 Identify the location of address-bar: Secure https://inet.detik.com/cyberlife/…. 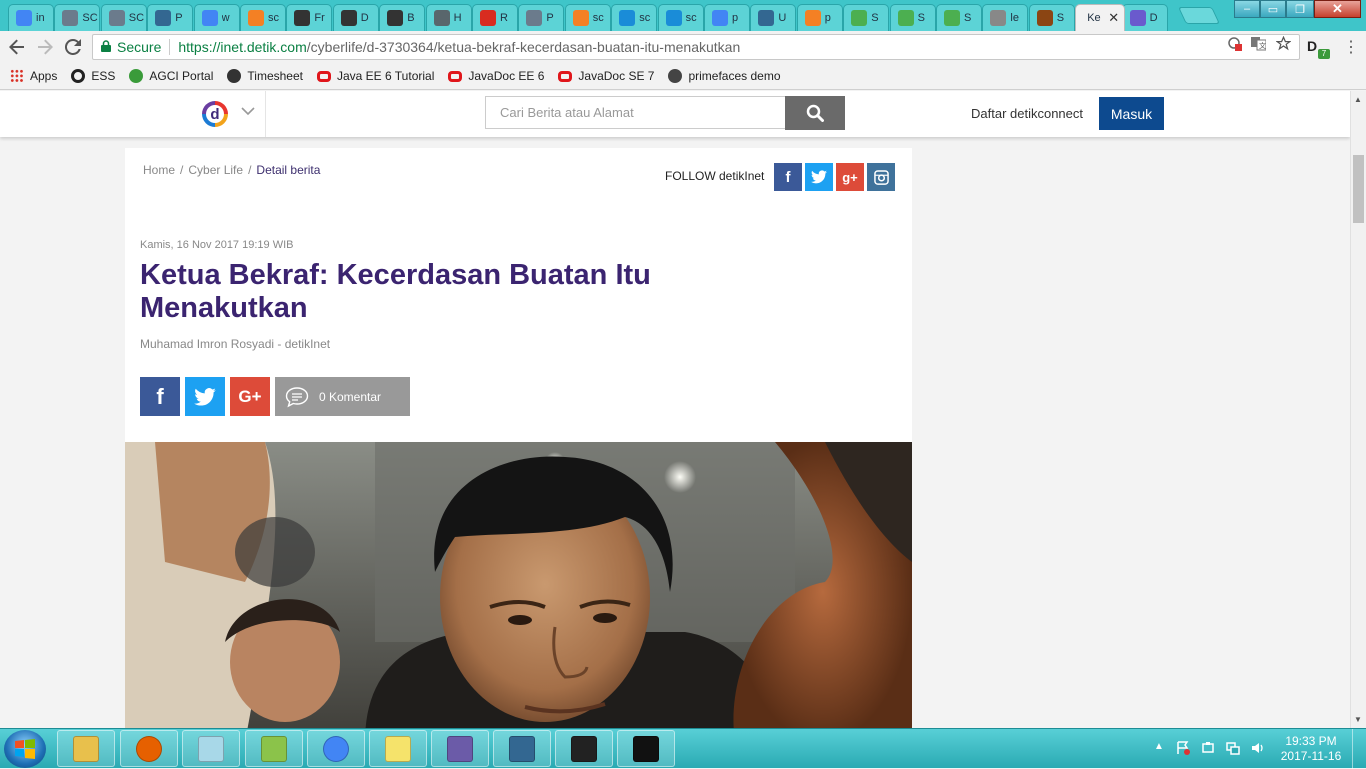
(696, 47).